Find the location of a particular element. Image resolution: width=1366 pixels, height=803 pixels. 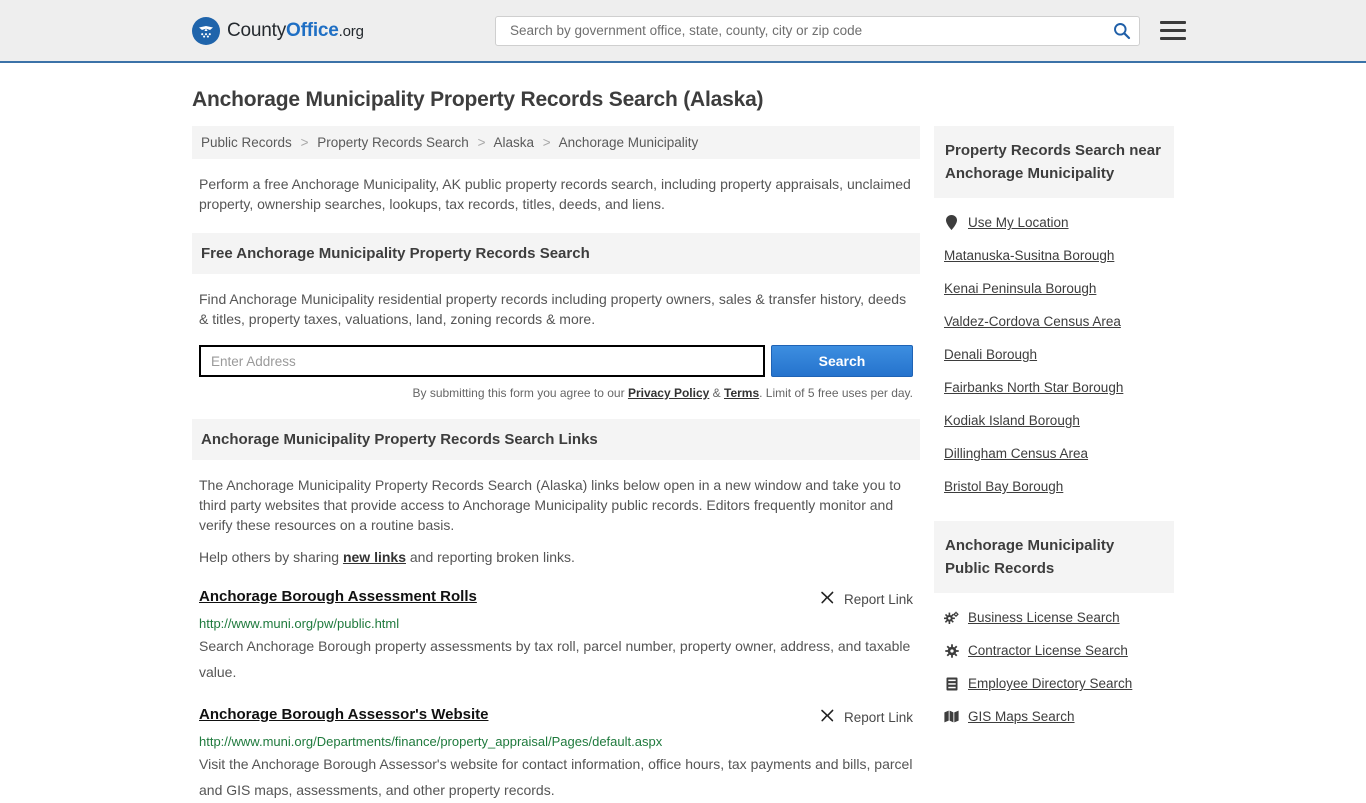

global-search-box is located at coordinates (817, 30).